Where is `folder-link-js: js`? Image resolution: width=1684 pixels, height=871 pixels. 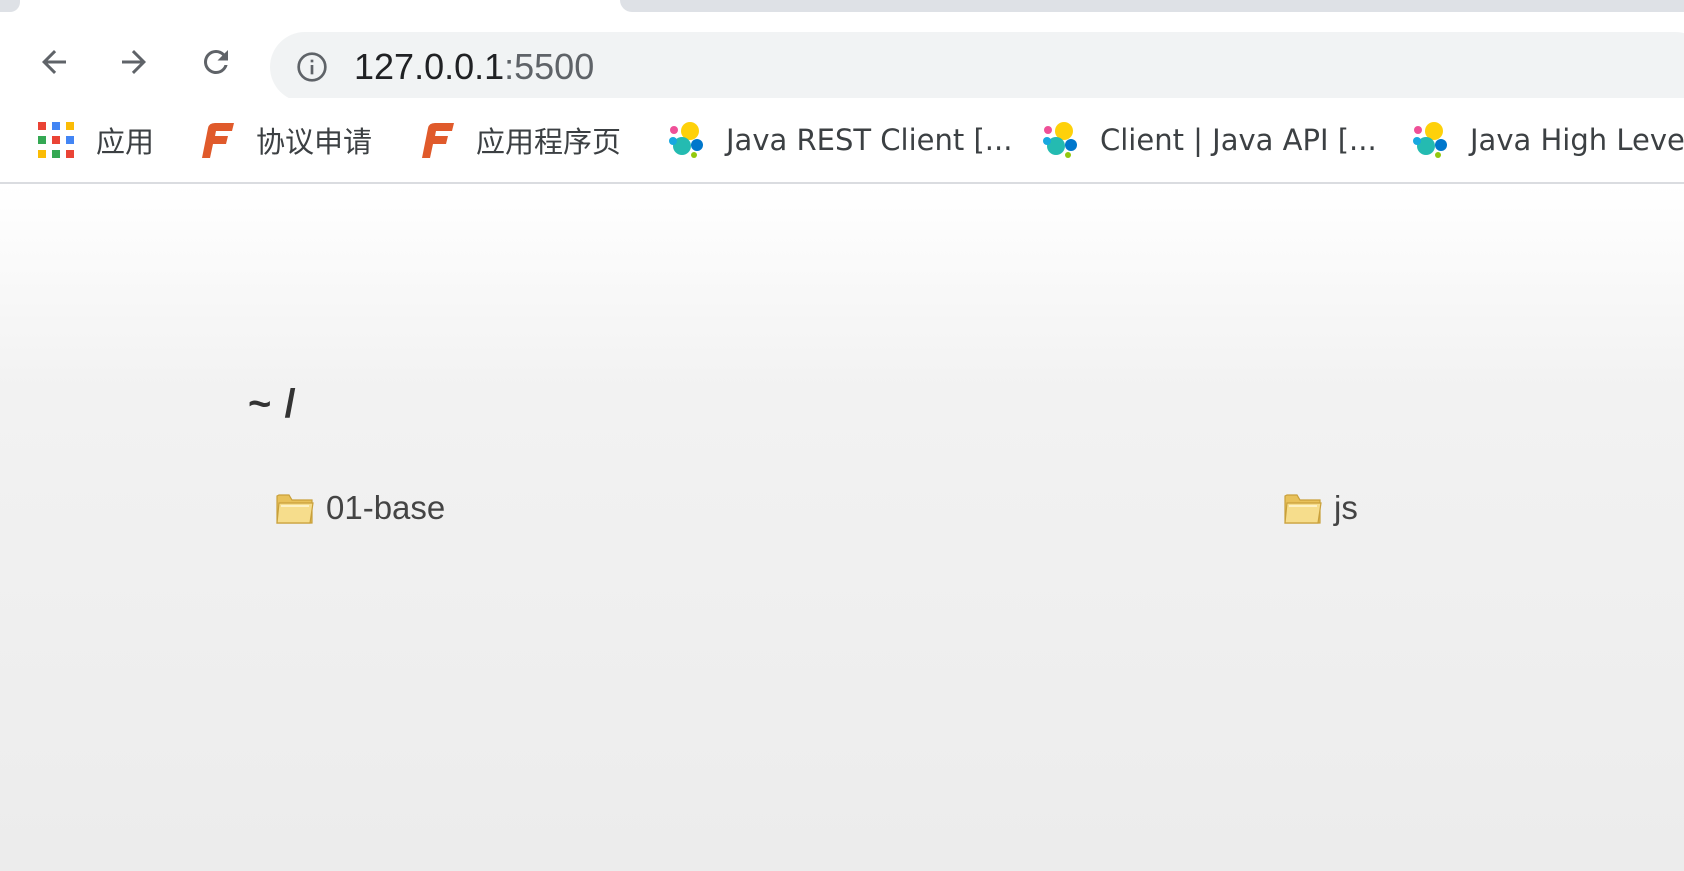
folder-link-js: js is located at coordinates (1321, 508).